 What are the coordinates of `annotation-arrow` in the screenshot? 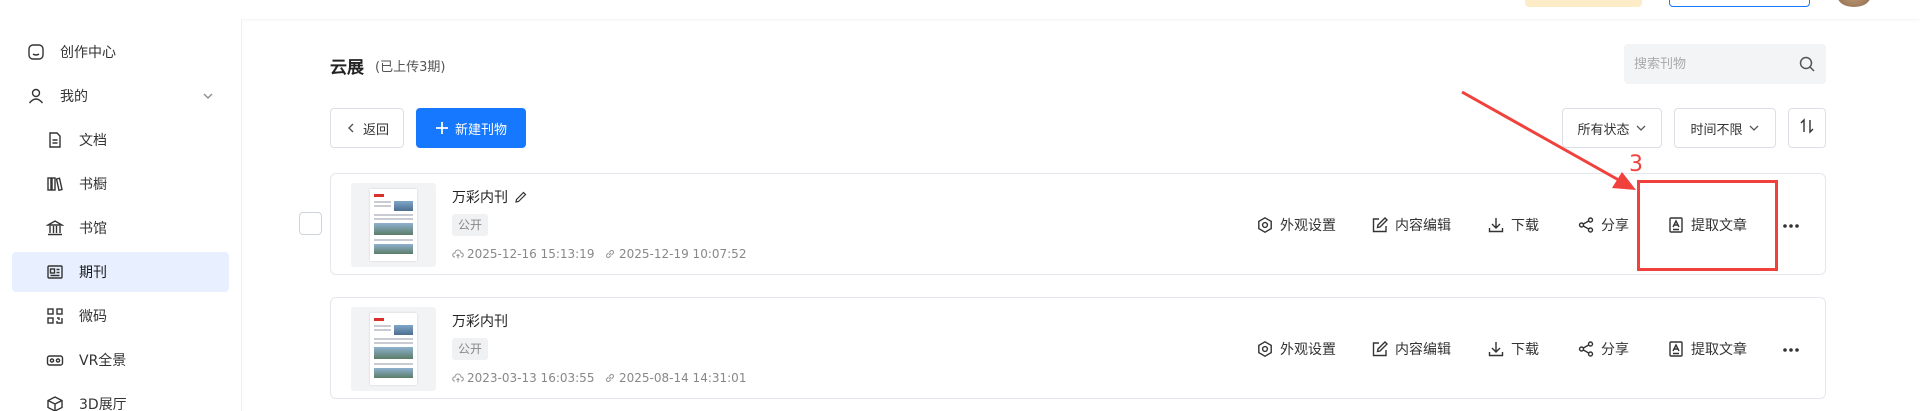 It's located at (1548, 140).